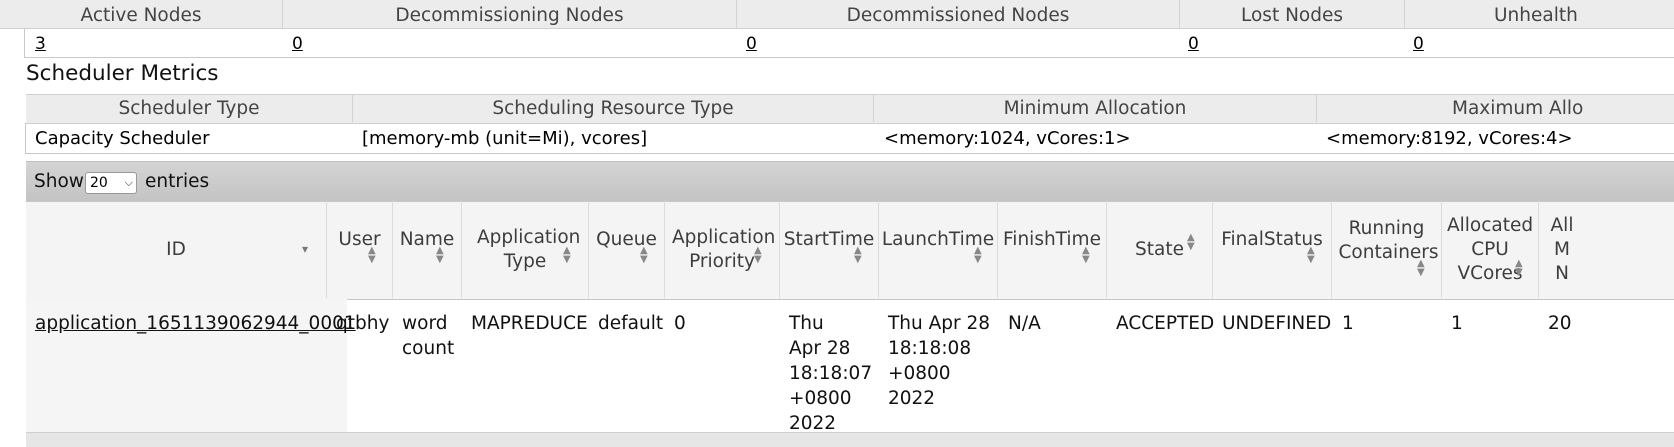 The image size is (1674, 447). I want to click on decommissioned-nodes-link: 0, so click(751, 44).